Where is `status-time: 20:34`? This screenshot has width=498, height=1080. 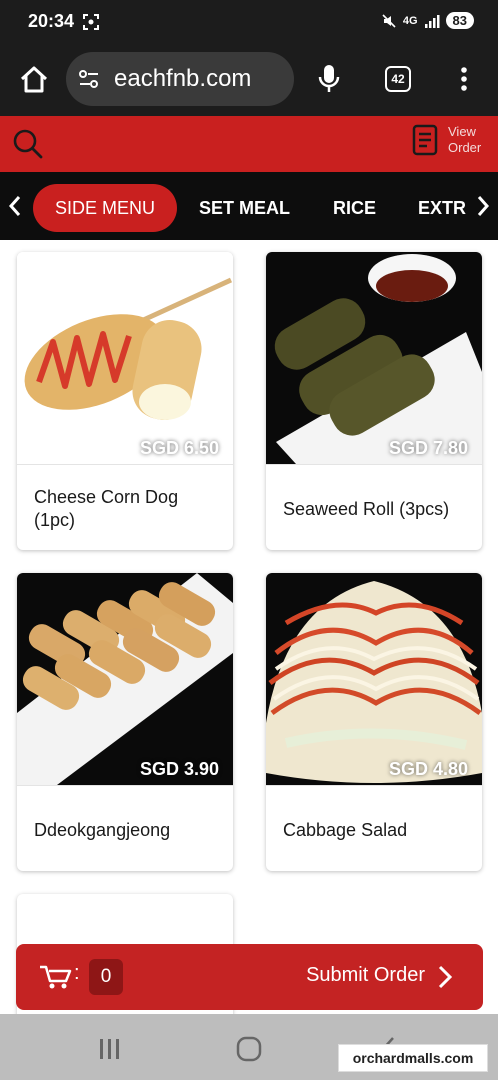 status-time: 20:34 is located at coordinates (51, 21).